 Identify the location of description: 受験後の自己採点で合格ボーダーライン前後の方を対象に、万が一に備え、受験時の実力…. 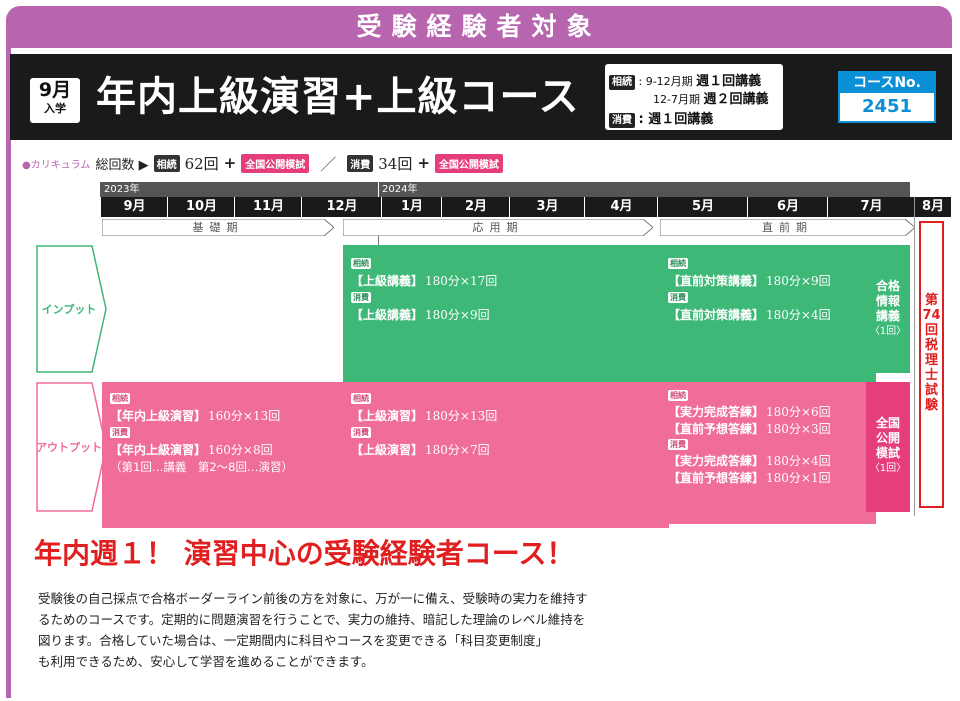
(368, 630).